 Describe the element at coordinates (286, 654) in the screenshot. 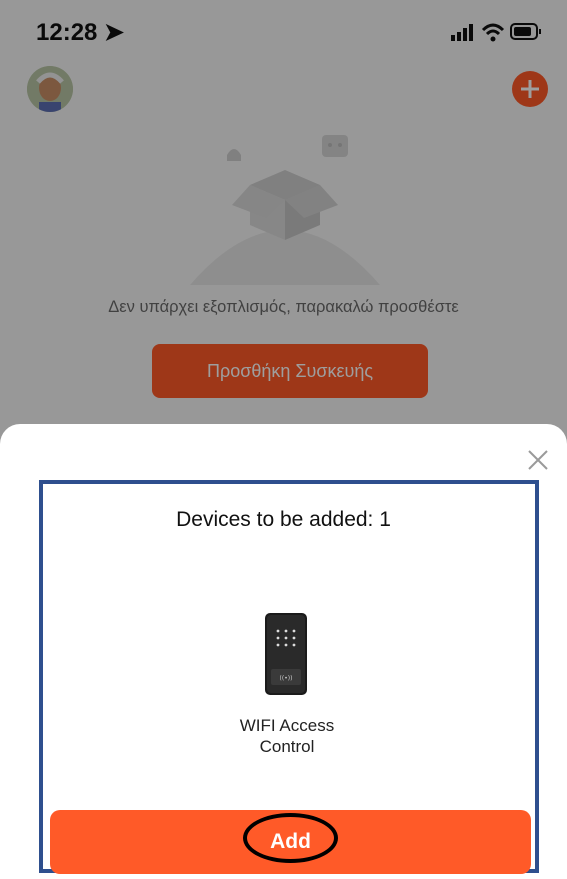

I see `access-control-device-icon: ((•))` at that location.